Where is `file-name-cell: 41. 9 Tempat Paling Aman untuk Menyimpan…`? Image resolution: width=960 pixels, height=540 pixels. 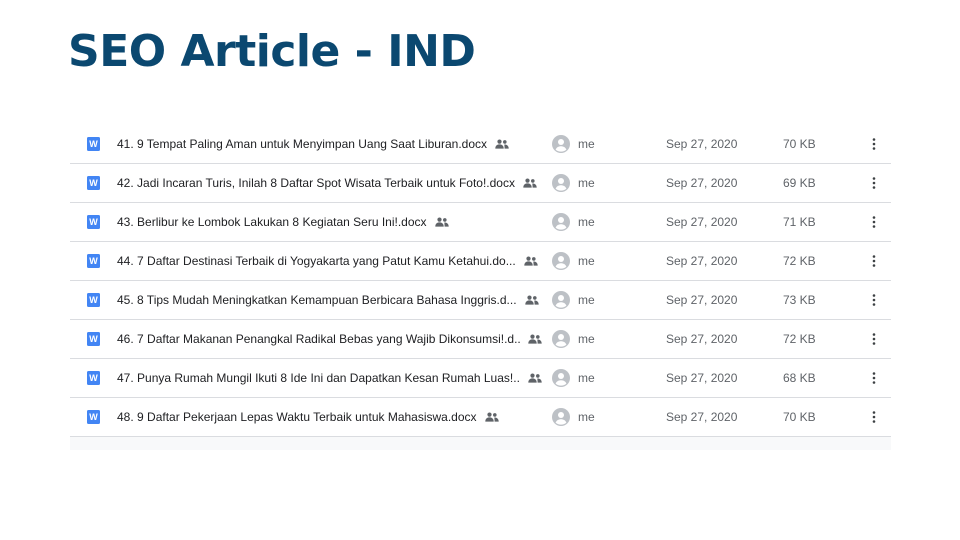
file-name-cell: 41. 9 Tempat Paling Aman untuk Menyimpan… is located at coordinates (329, 144).